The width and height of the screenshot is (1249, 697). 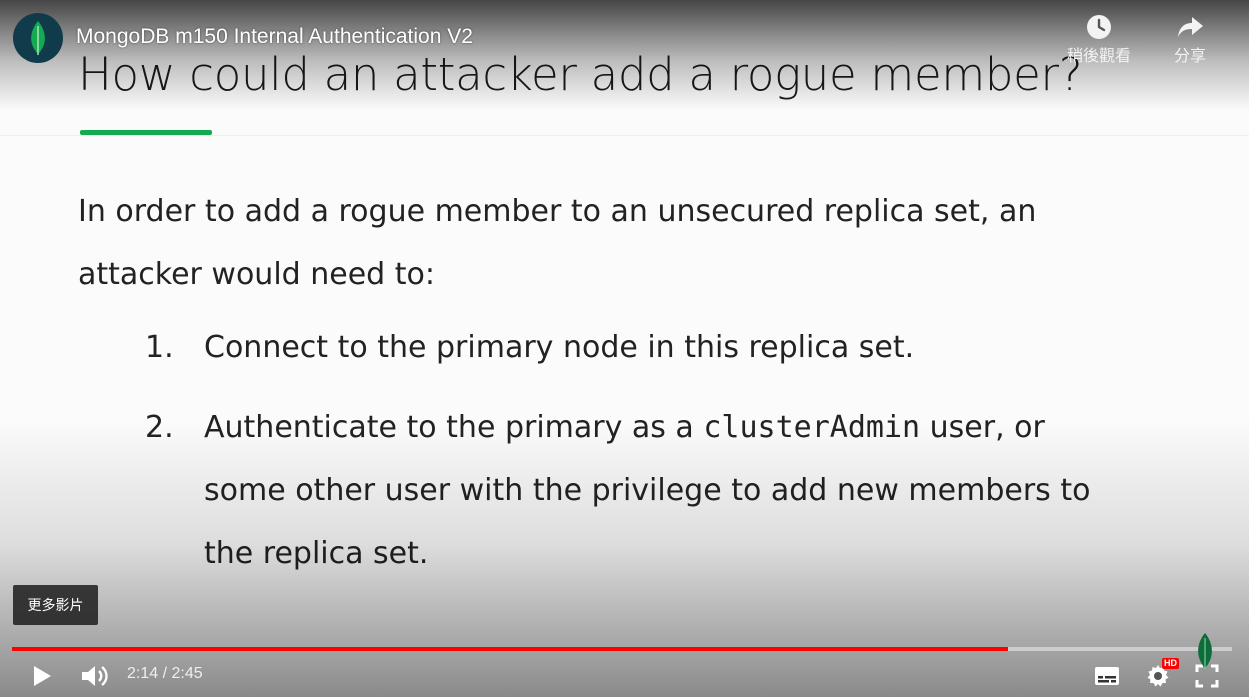 I want to click on channel-avatar, so click(x=38, y=38).